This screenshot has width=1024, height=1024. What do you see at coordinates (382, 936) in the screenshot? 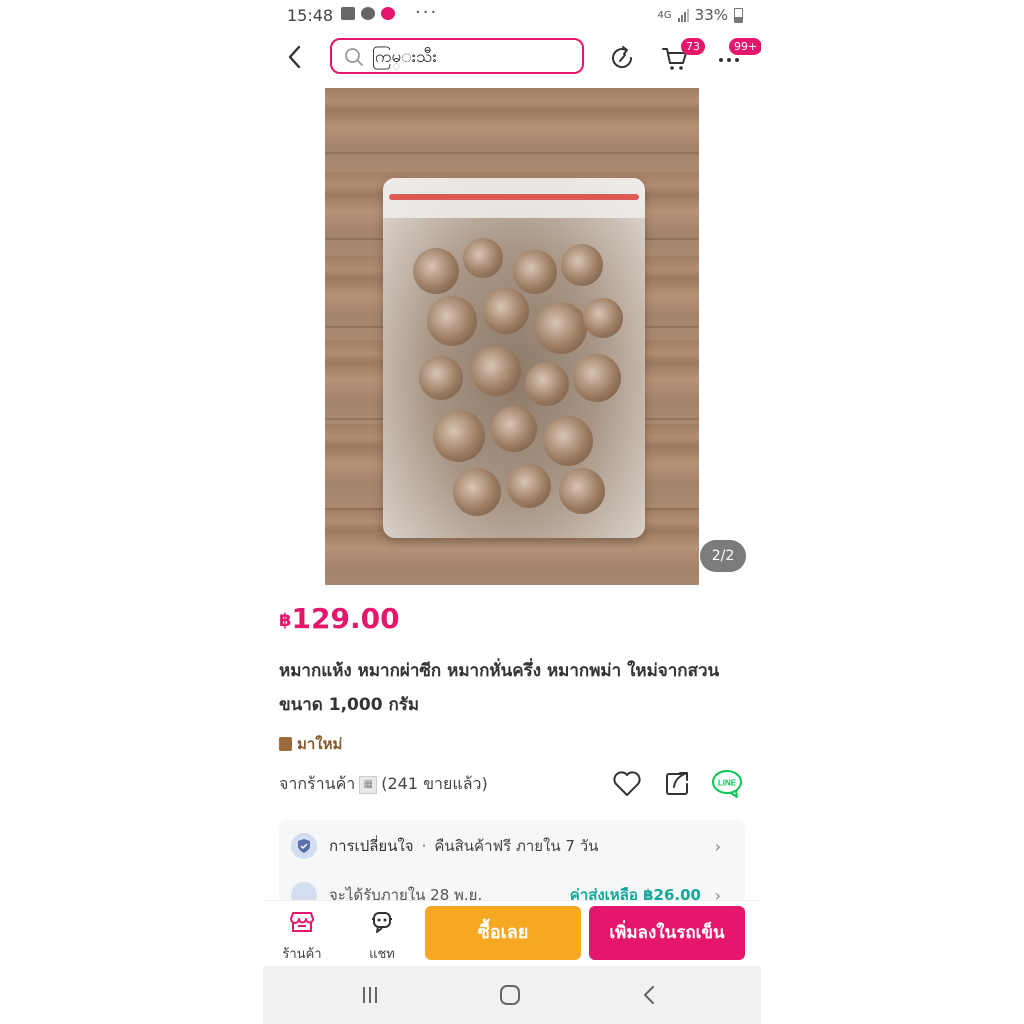
I see `chat-tab-button: แชท` at bounding box center [382, 936].